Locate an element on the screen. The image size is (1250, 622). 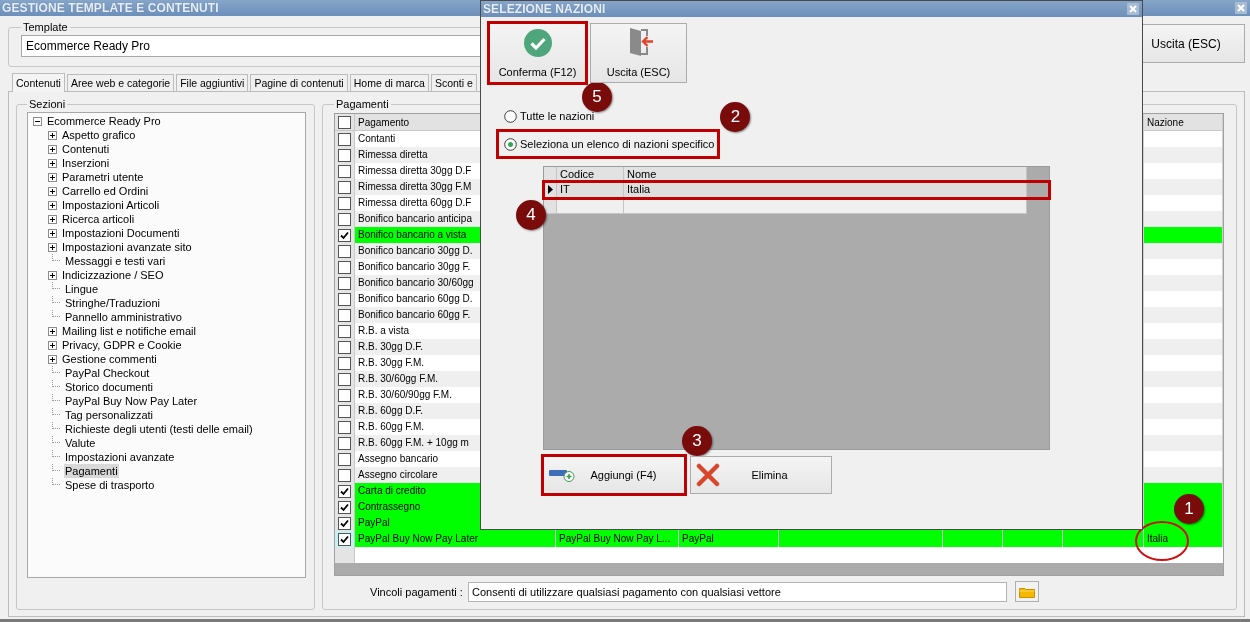
tab: File aggiuntivi is located at coordinates (212, 82).